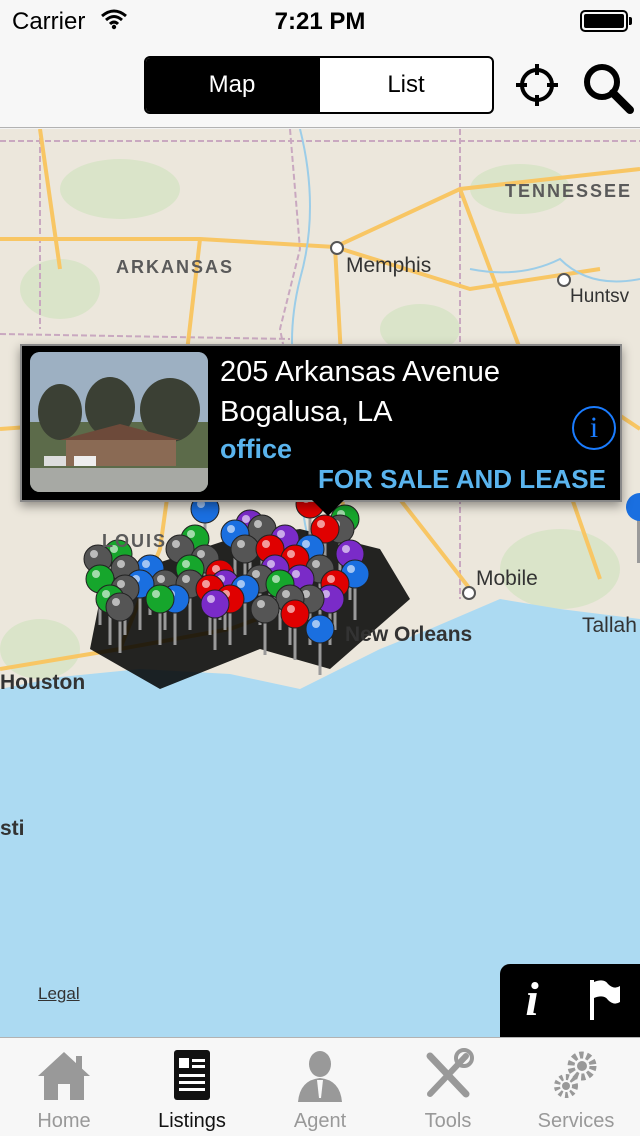 The image size is (640, 1136). What do you see at coordinates (328, 508) in the screenshot?
I see `callout-pointer` at bounding box center [328, 508].